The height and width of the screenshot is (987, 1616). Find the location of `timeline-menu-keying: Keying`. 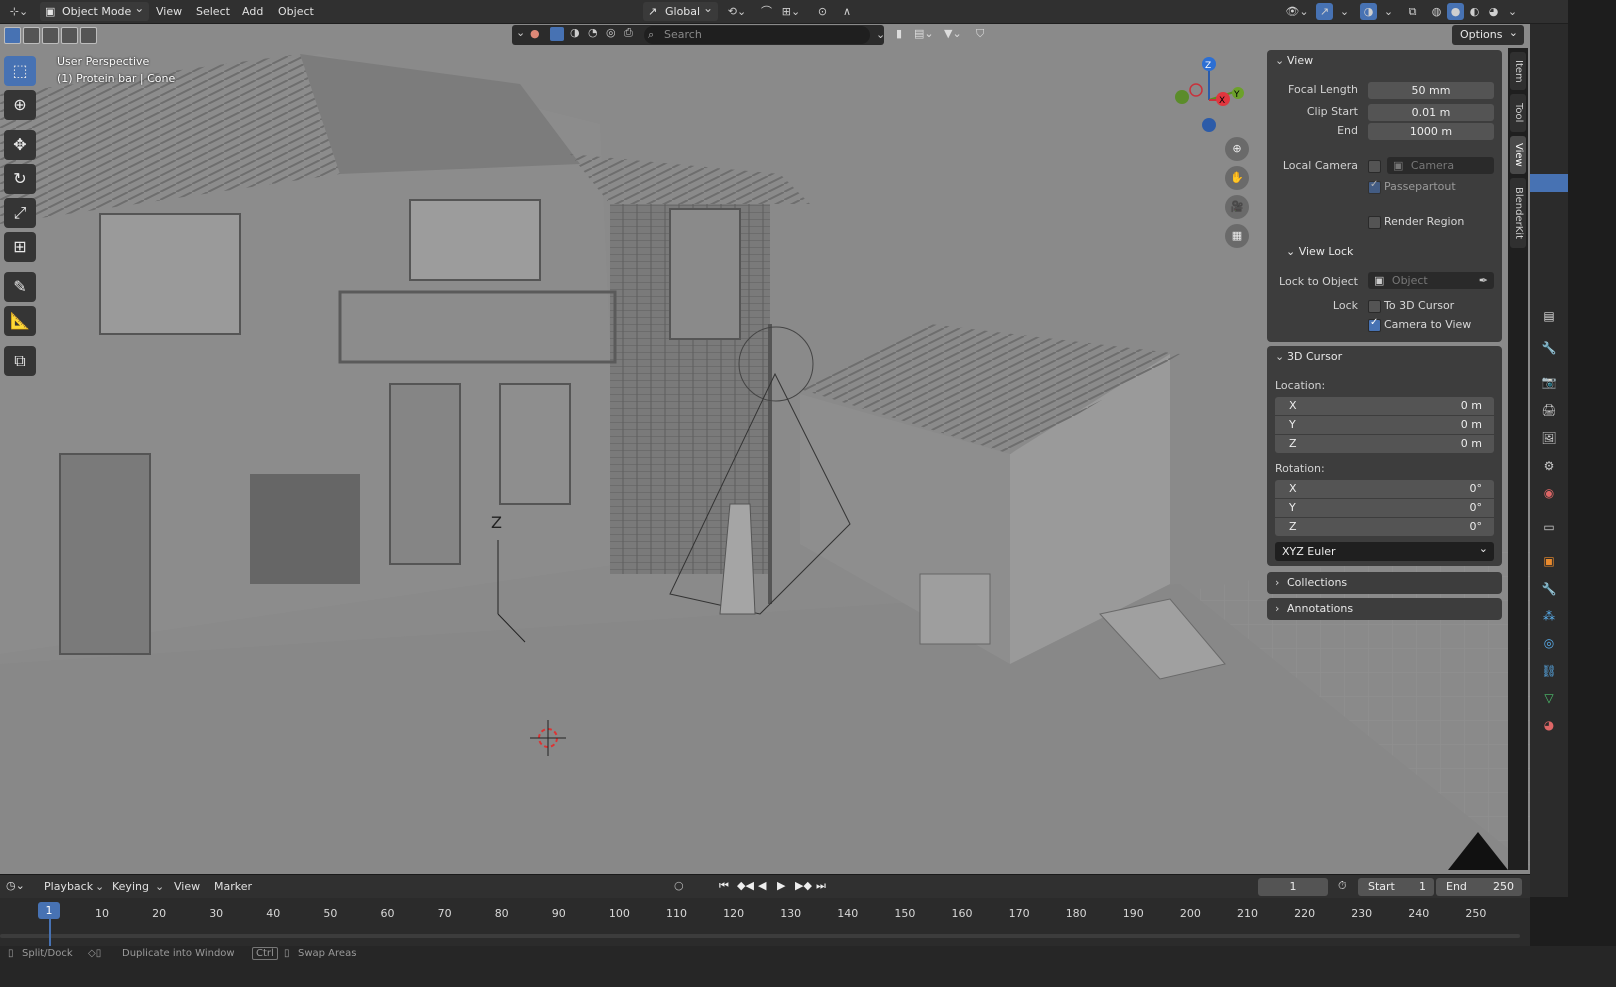

timeline-menu-keying: Keying is located at coordinates (130, 886).